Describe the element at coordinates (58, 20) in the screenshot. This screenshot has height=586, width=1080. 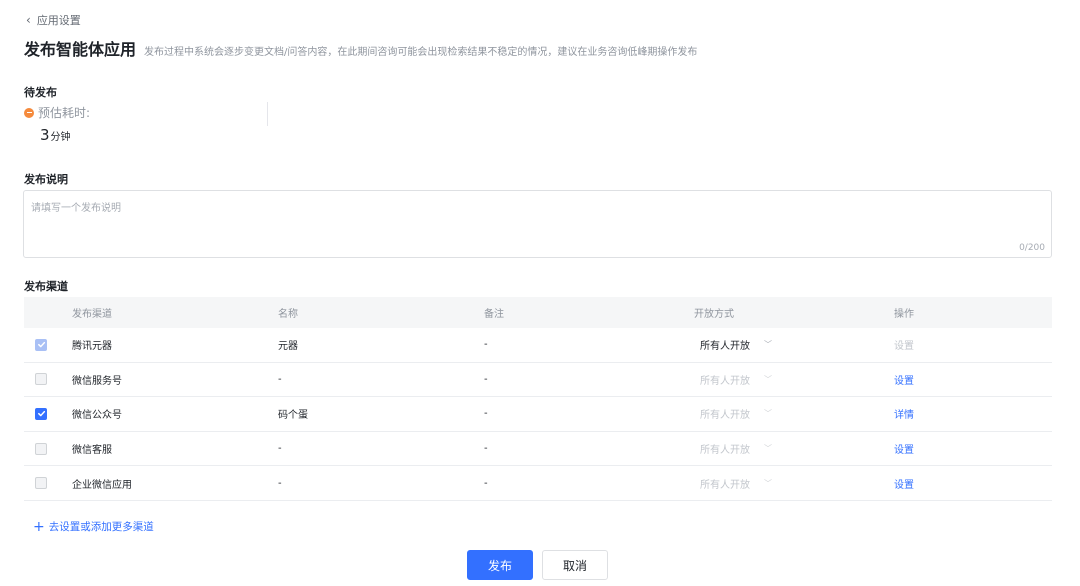
I see `back-label: 应用设置` at that location.